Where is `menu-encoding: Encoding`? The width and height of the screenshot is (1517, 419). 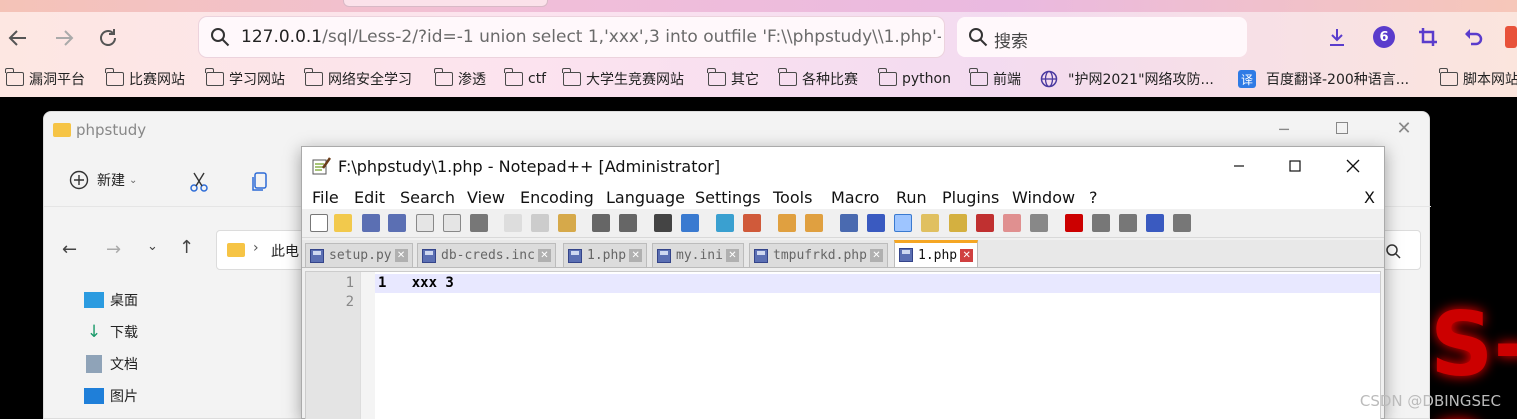 menu-encoding: Encoding is located at coordinates (557, 197).